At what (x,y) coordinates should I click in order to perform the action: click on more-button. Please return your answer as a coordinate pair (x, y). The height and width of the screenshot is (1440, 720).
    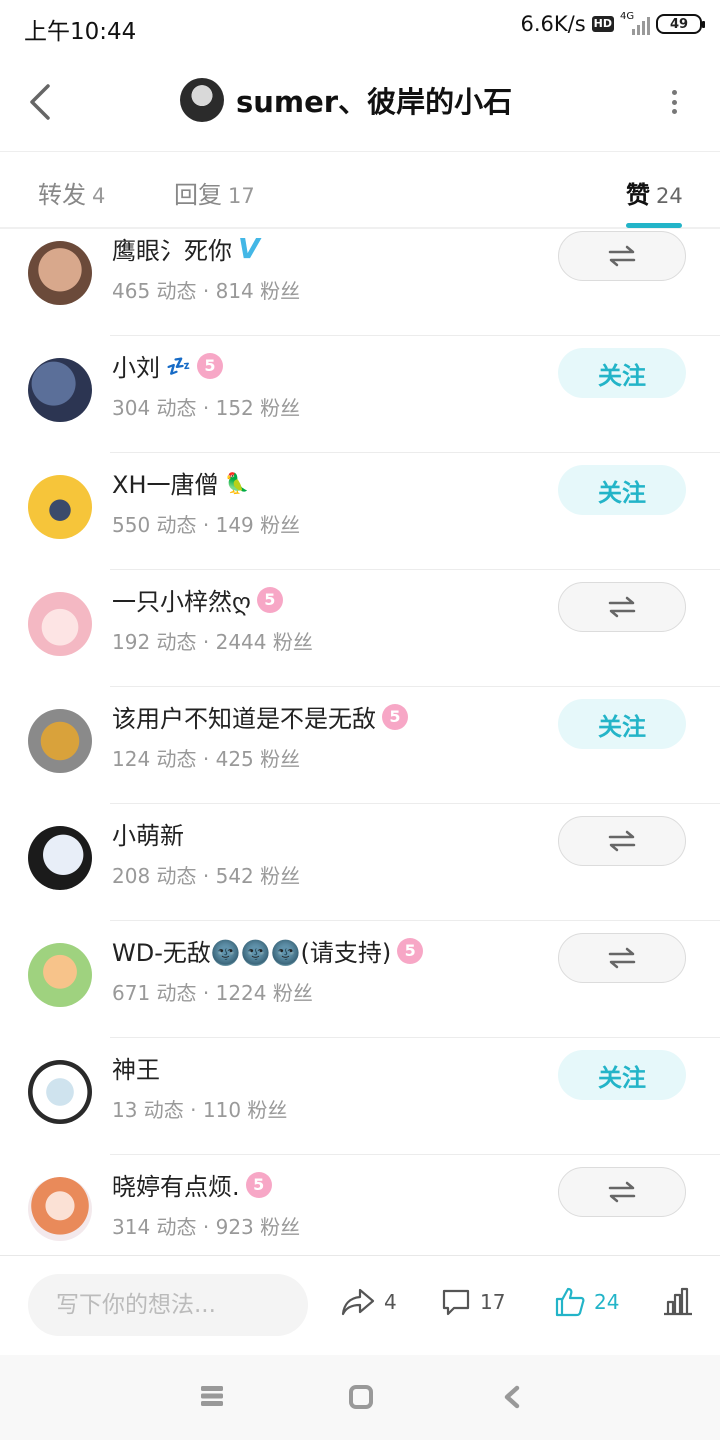
    Looking at the image, I should click on (674, 102).